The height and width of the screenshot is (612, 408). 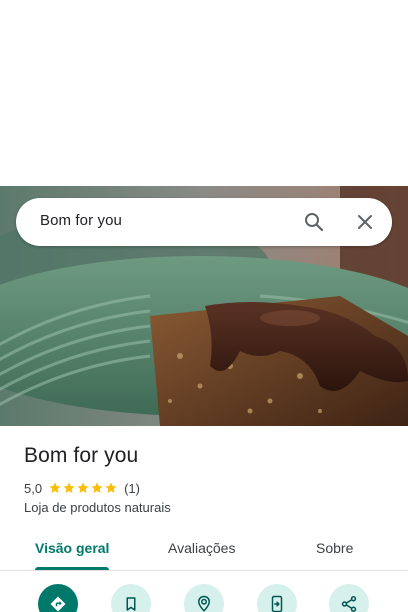 I want to click on action-buttons, so click(x=204, y=598).